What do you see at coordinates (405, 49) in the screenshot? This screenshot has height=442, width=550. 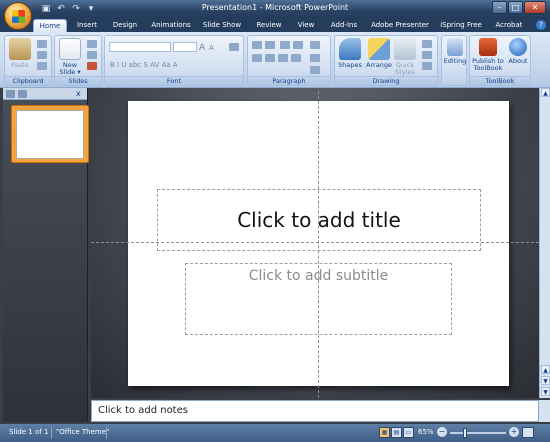 I see `quick-styles-icon` at bounding box center [405, 49].